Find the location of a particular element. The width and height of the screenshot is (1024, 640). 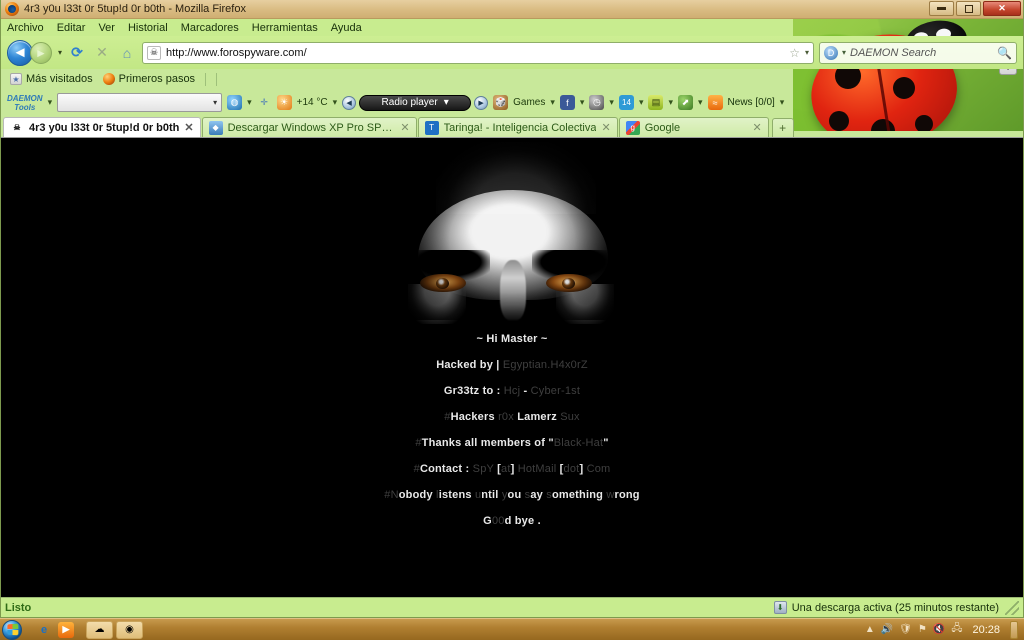

translate-caret: ▾ is located at coordinates (641, 102).